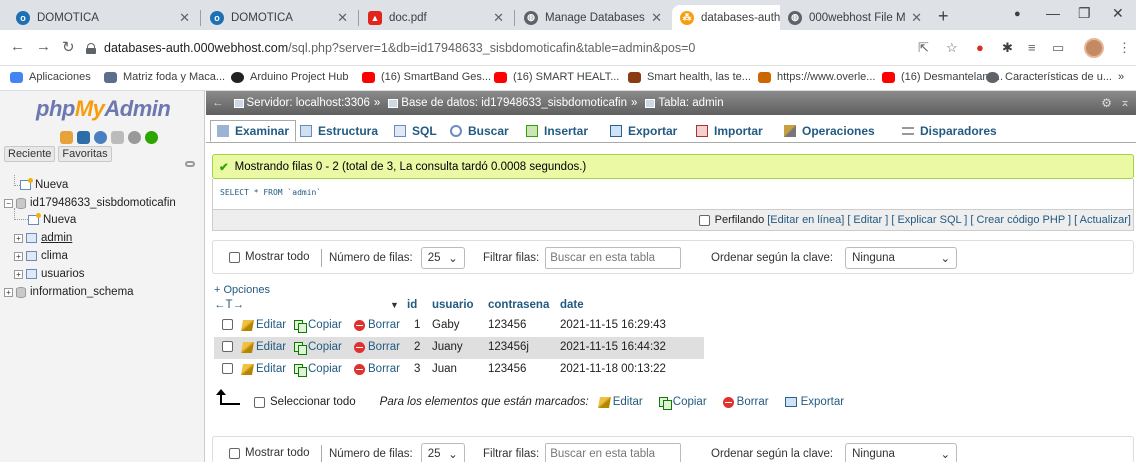 Image resolution: width=1136 pixels, height=462 pixels. I want to click on menu-kebab-icon: ⋮, so click(1124, 48).